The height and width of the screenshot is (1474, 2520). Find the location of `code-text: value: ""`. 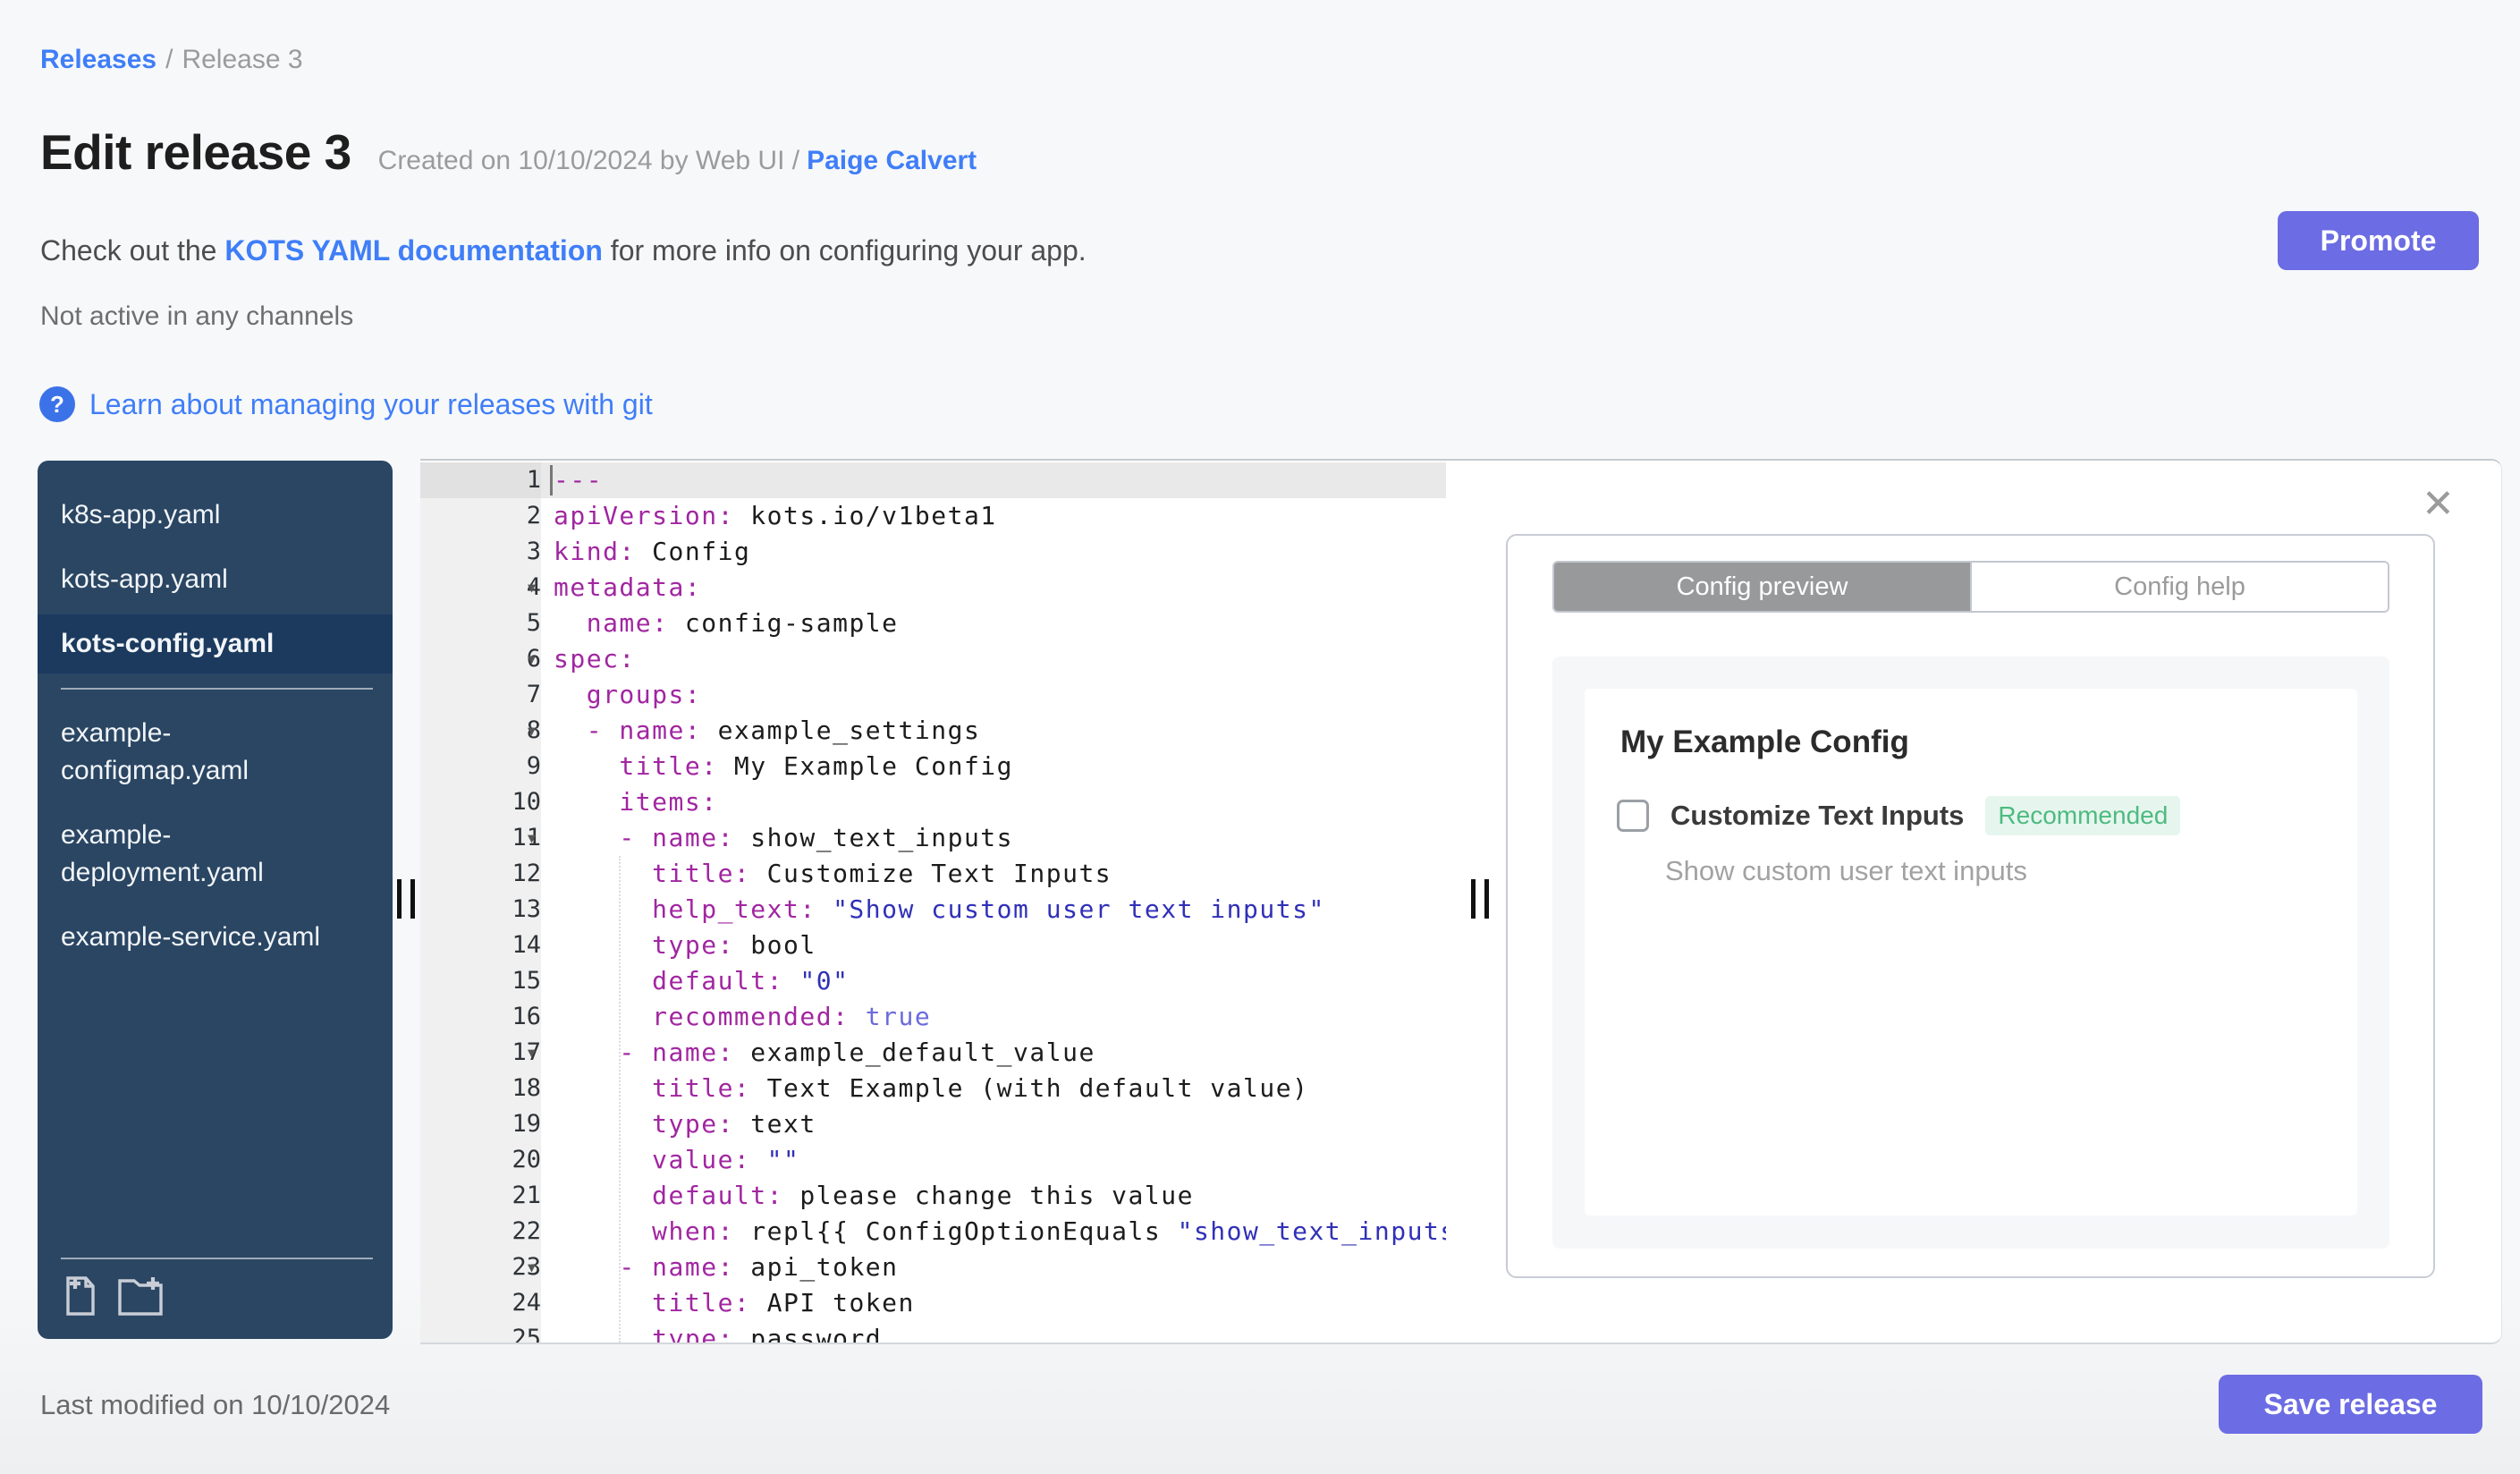

code-text: value: "" is located at coordinates (677, 1159).